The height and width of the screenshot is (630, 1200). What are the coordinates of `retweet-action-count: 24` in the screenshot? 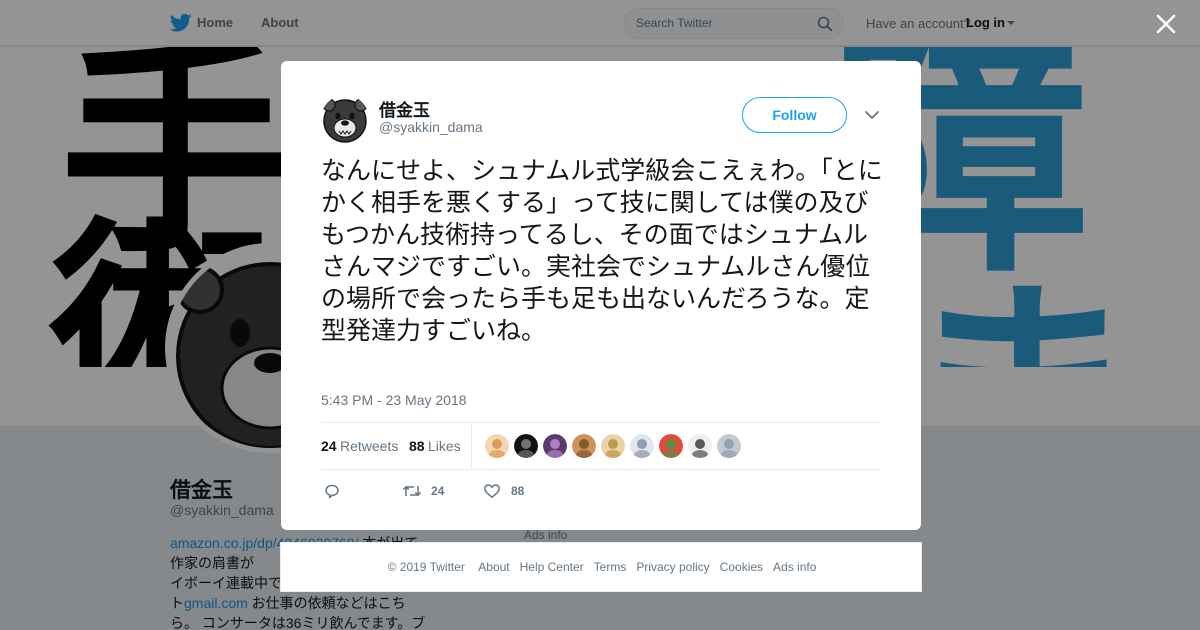 It's located at (437, 491).